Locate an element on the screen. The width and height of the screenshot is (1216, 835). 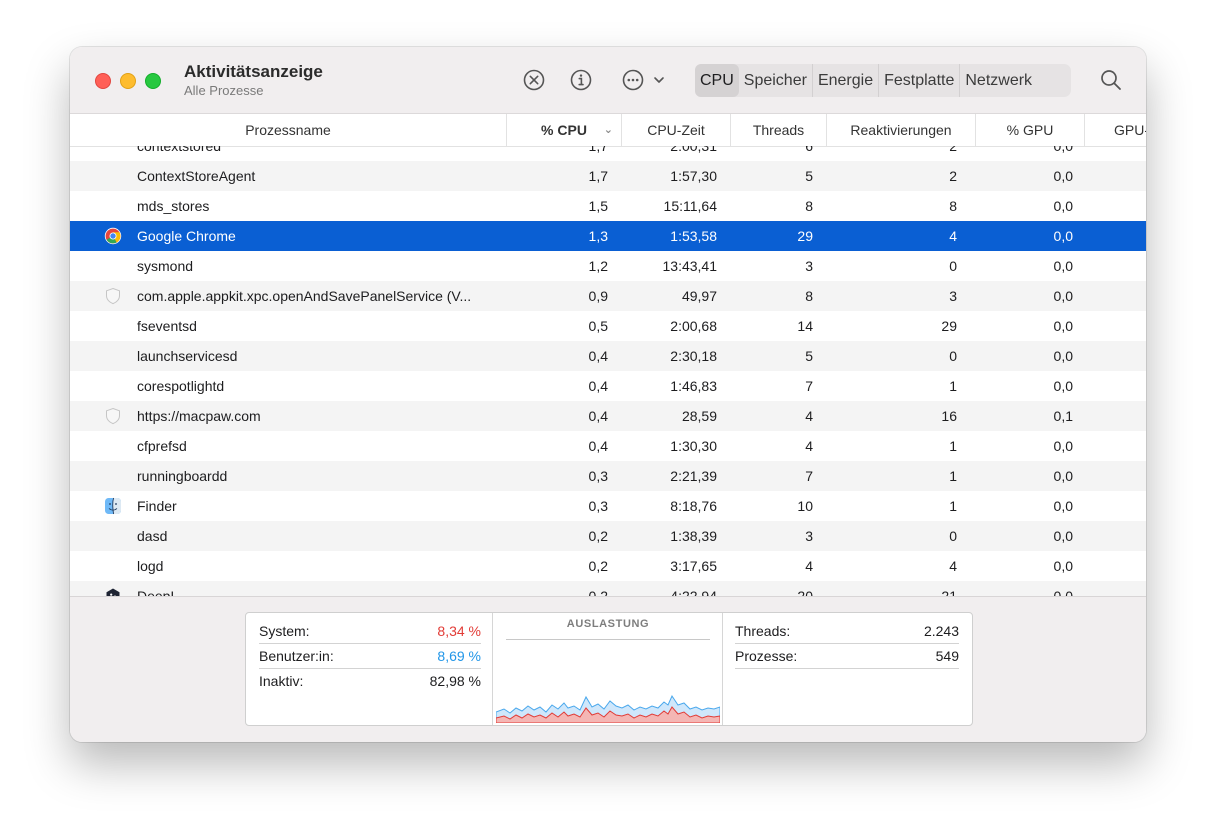
chevron-down-icon is located at coordinates (659, 80).